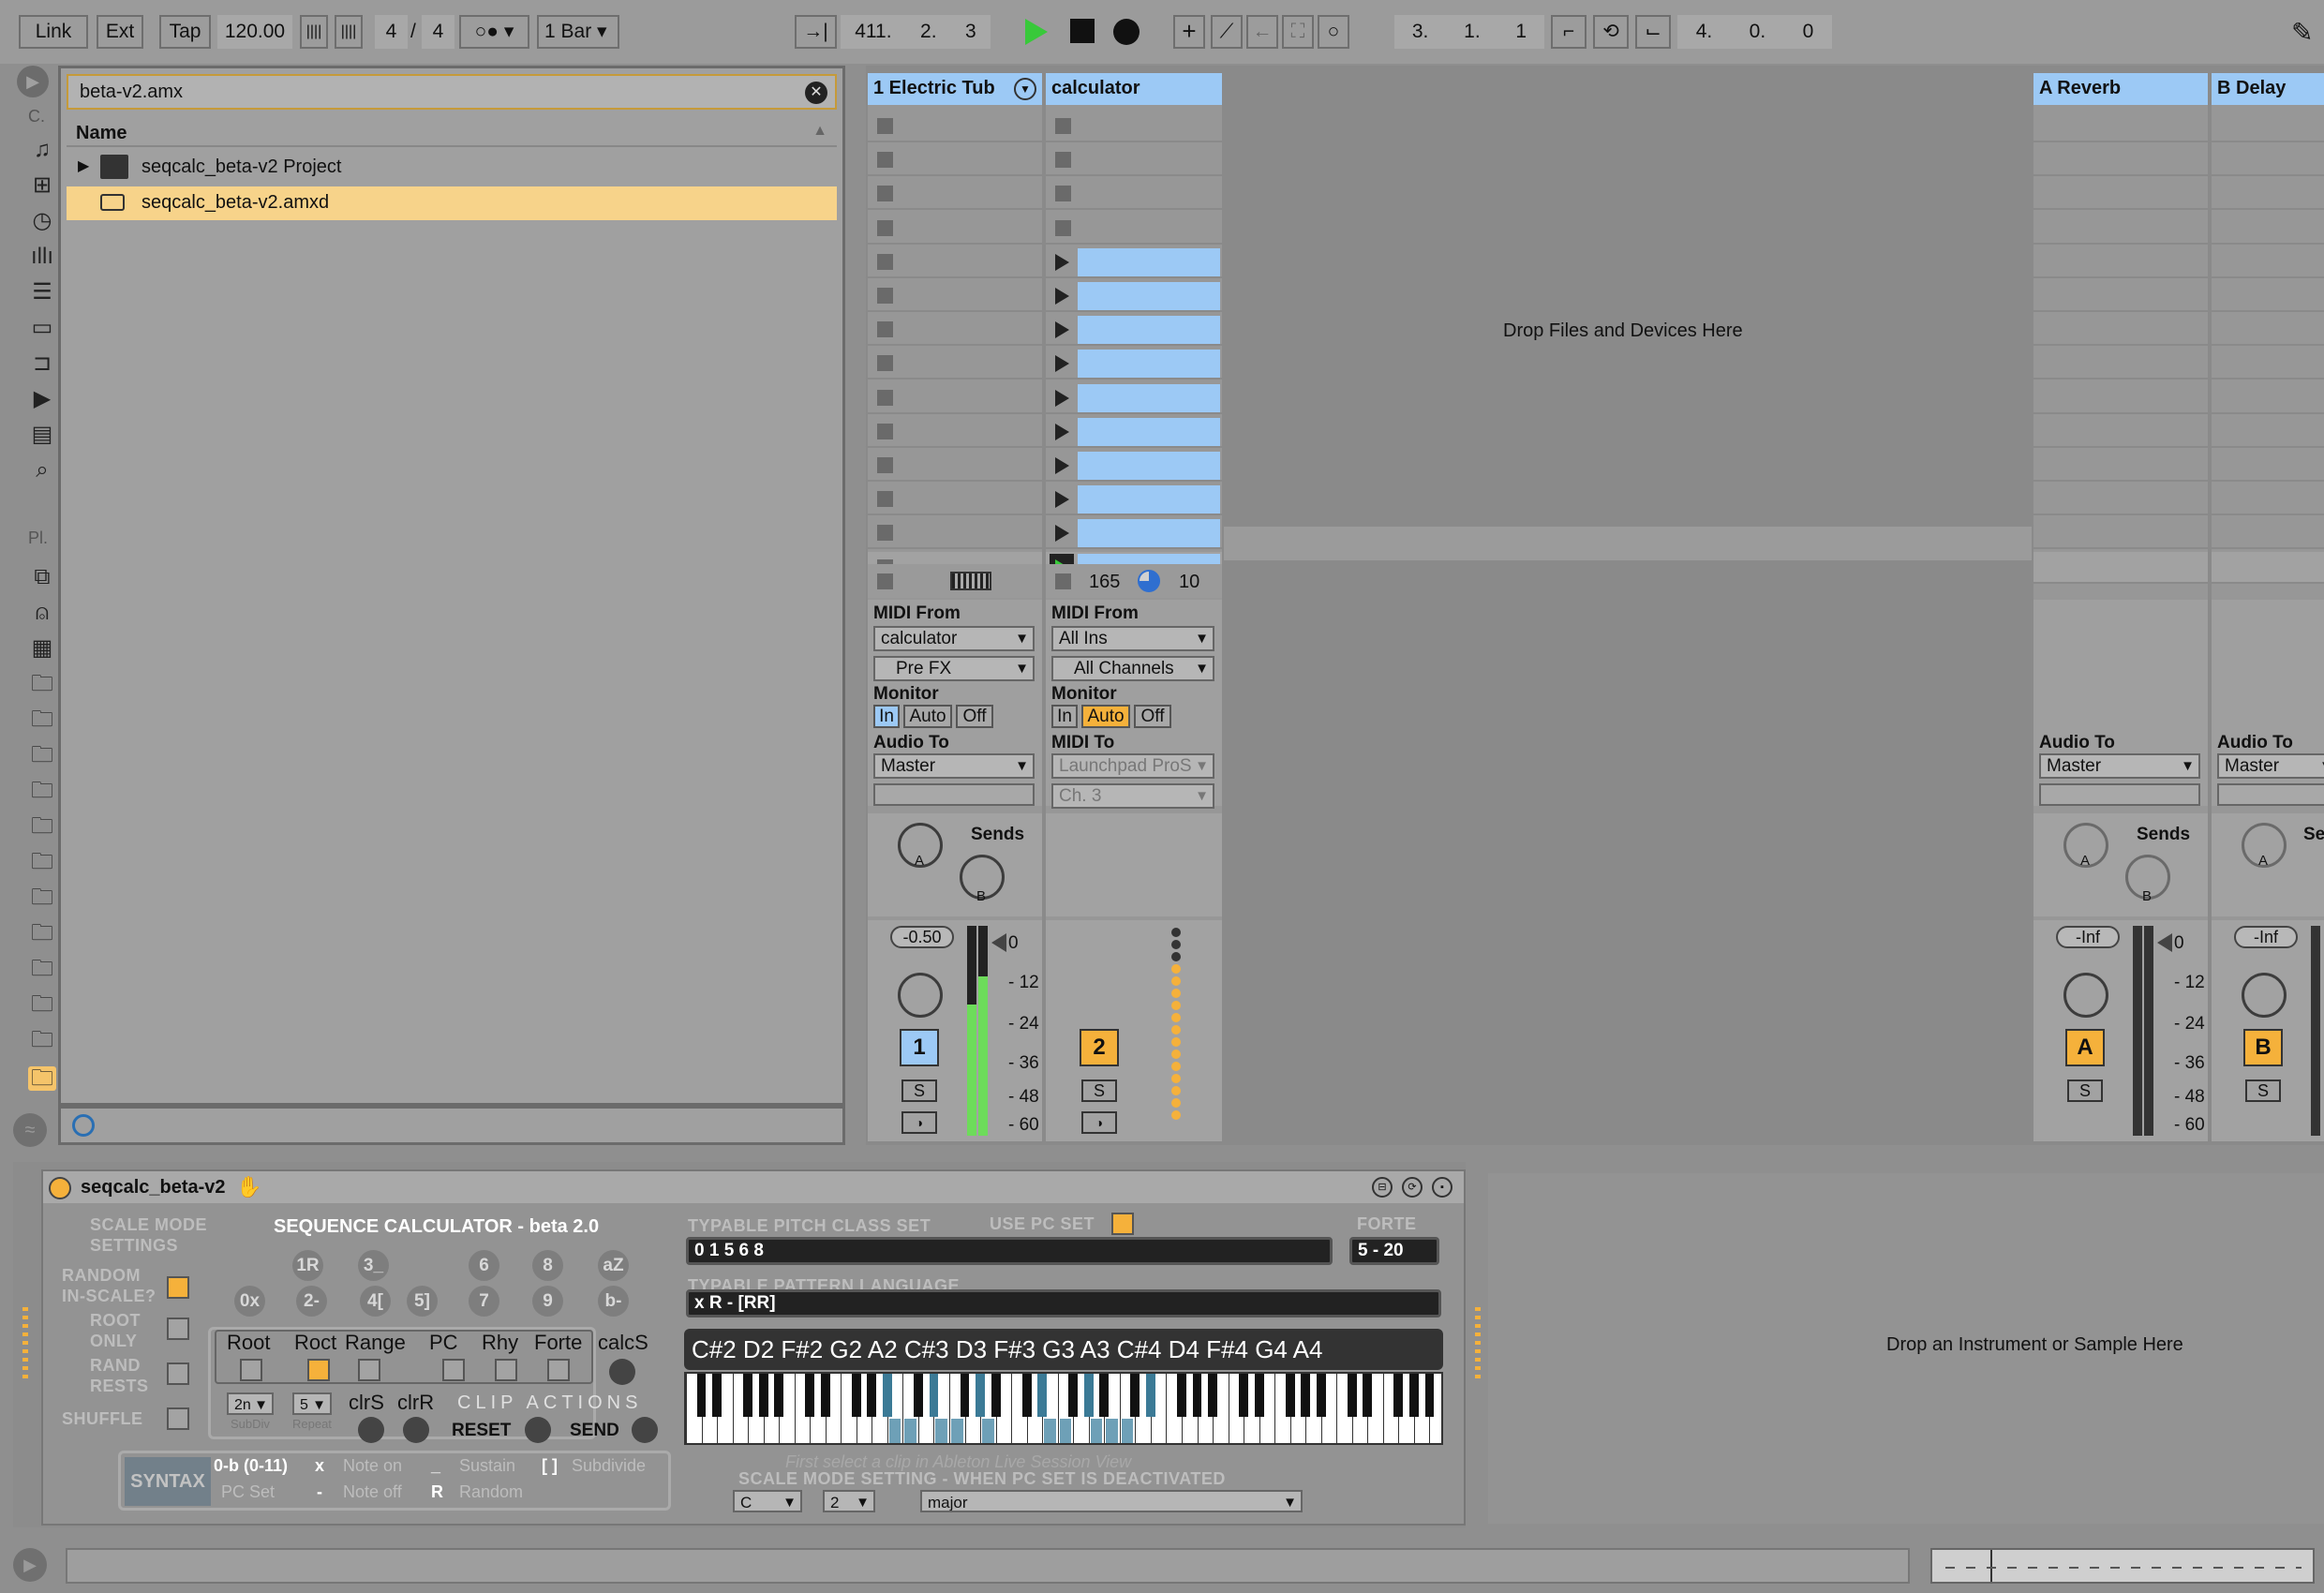 Image resolution: width=2324 pixels, height=1593 pixels. I want to click on midi-tap-dropdown: Pre FX, so click(954, 668).